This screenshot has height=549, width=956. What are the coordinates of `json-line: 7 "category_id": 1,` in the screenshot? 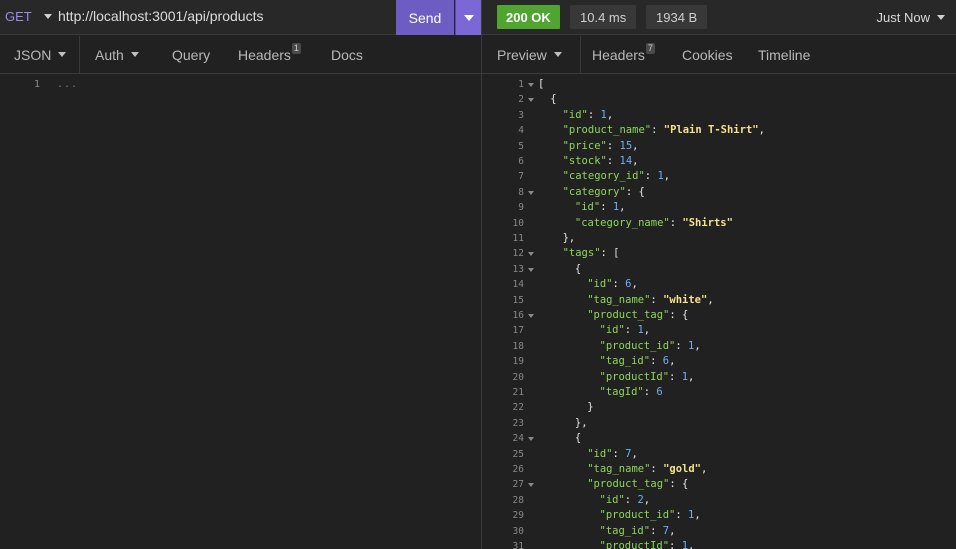 It's located at (719, 177).